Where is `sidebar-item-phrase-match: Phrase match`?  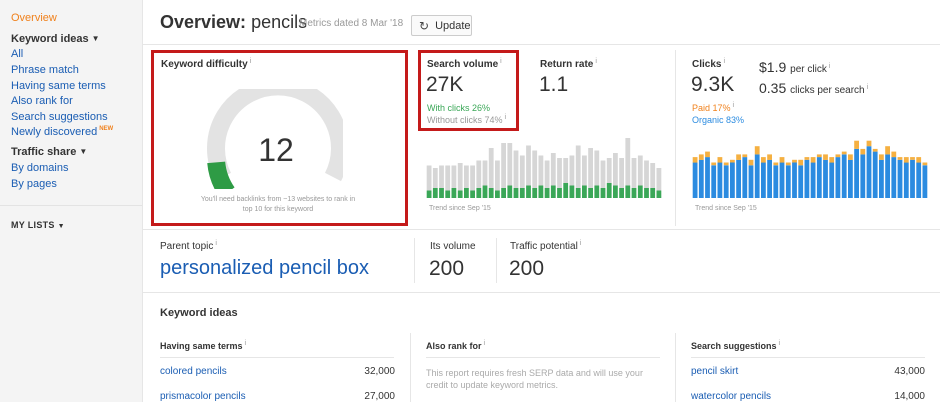 sidebar-item-phrase-match: Phrase match is located at coordinates (45, 70).